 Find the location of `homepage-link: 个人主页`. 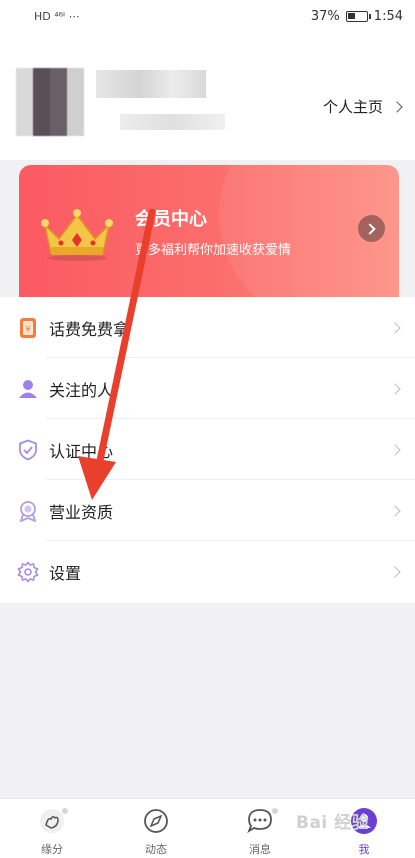

homepage-link: 个人主页 is located at coordinates (362, 106).